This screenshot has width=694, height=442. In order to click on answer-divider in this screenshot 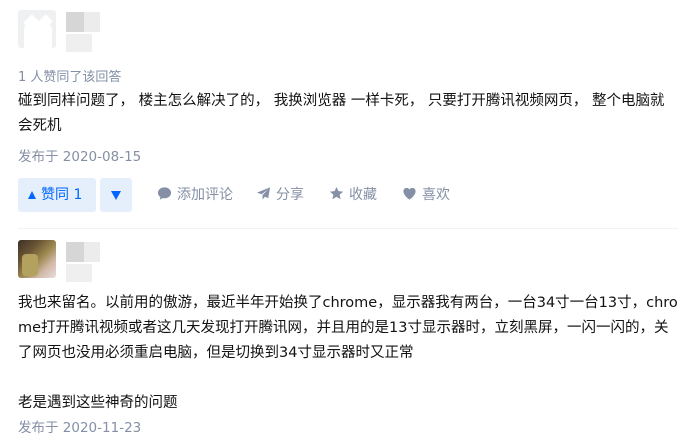, I will do `click(348, 228)`.